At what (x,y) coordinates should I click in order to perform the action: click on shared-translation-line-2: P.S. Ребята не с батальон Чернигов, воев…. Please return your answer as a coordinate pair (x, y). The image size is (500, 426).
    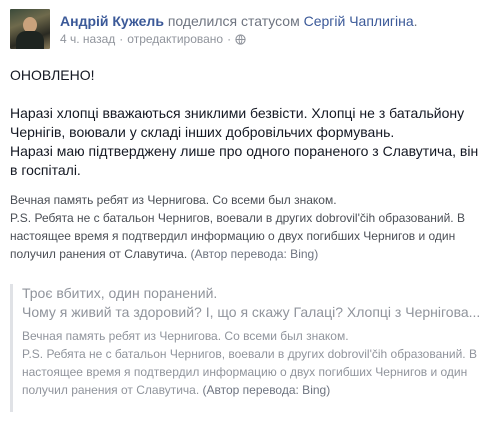
    Looking at the image, I should click on (254, 372).